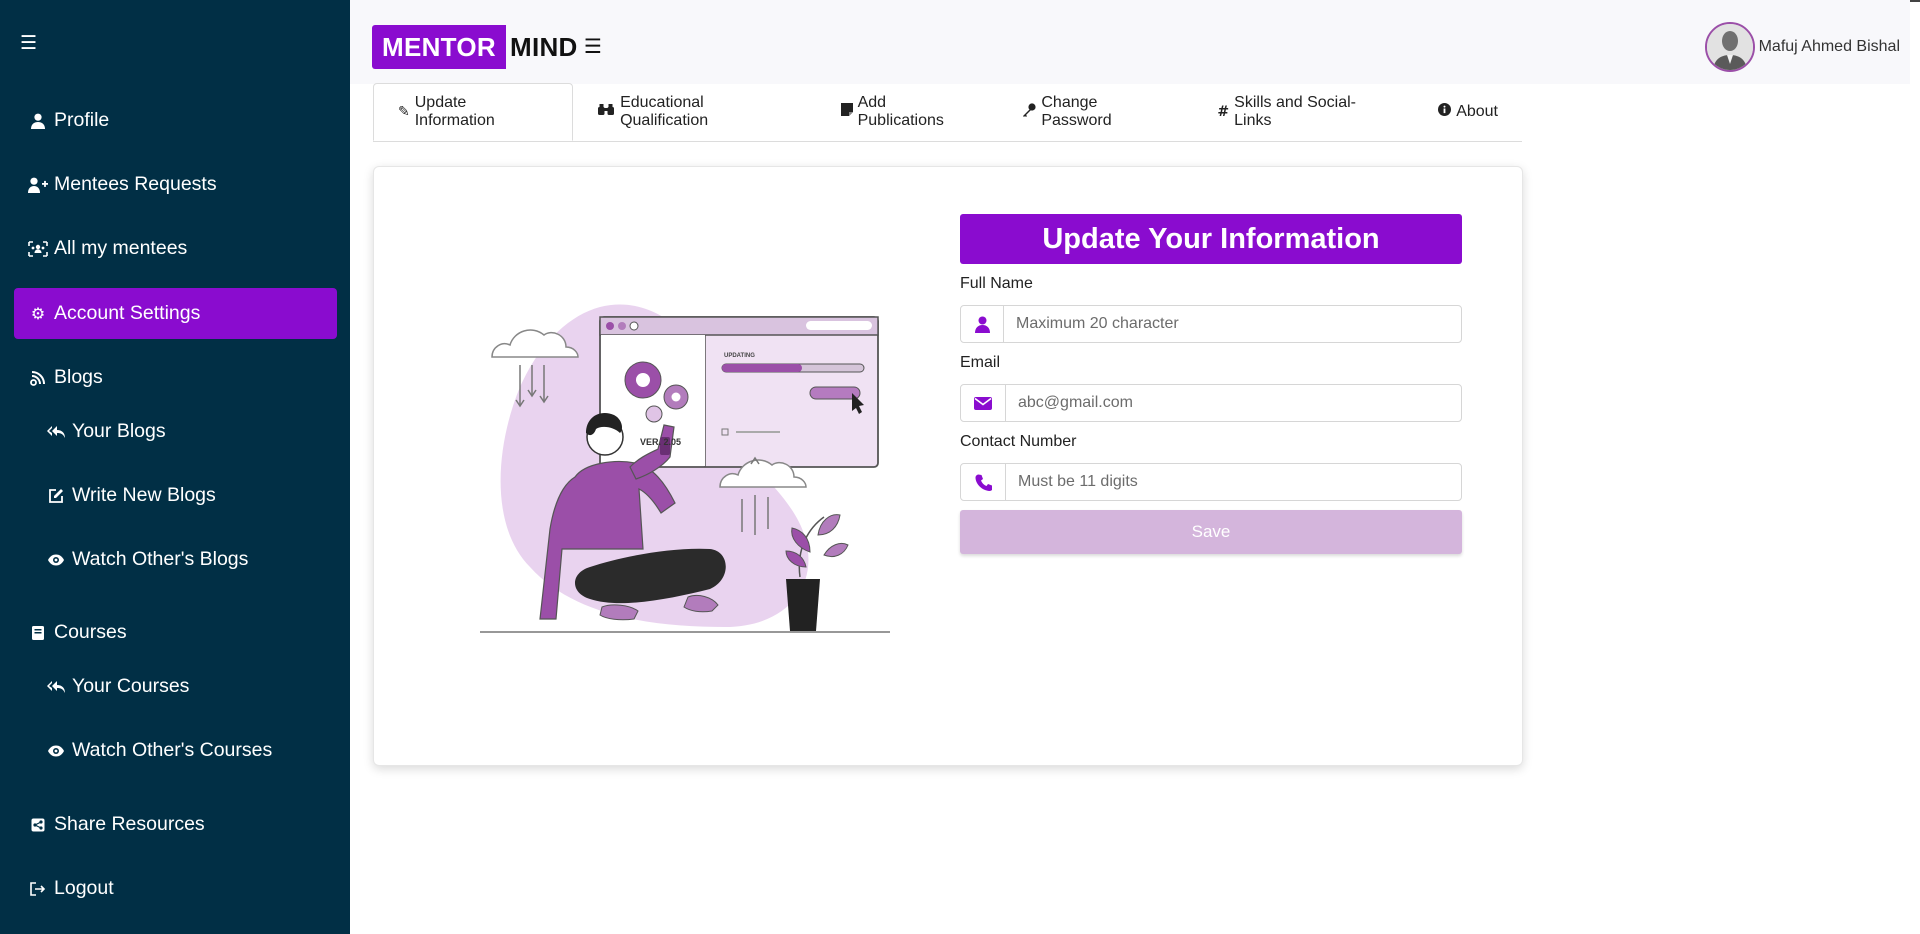 The image size is (1920, 934). Describe the element at coordinates (175, 377) in the screenshot. I see `sidebar-item-blogs: Blogs` at that location.